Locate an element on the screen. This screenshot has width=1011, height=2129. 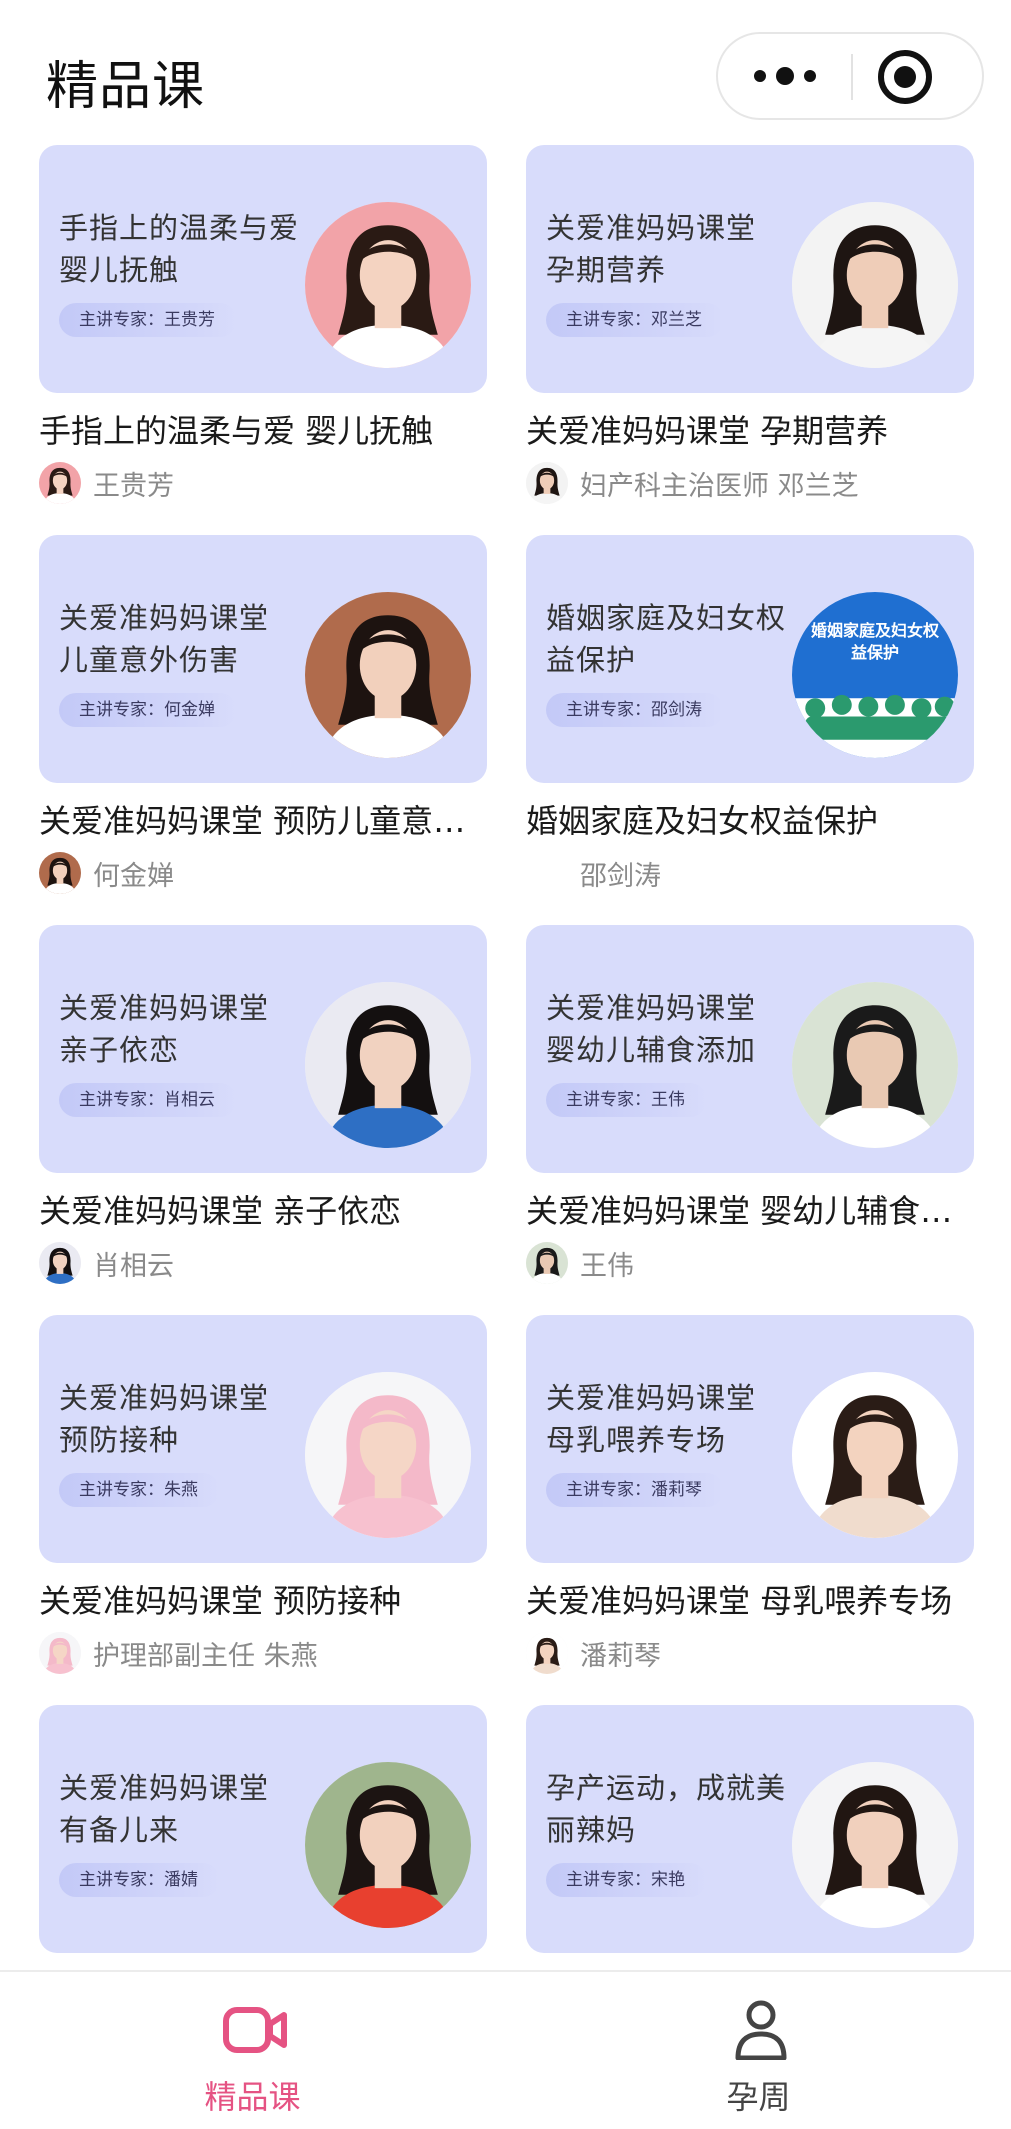
expert-badge: 主讲专家：王伟 is located at coordinates (626, 1100).